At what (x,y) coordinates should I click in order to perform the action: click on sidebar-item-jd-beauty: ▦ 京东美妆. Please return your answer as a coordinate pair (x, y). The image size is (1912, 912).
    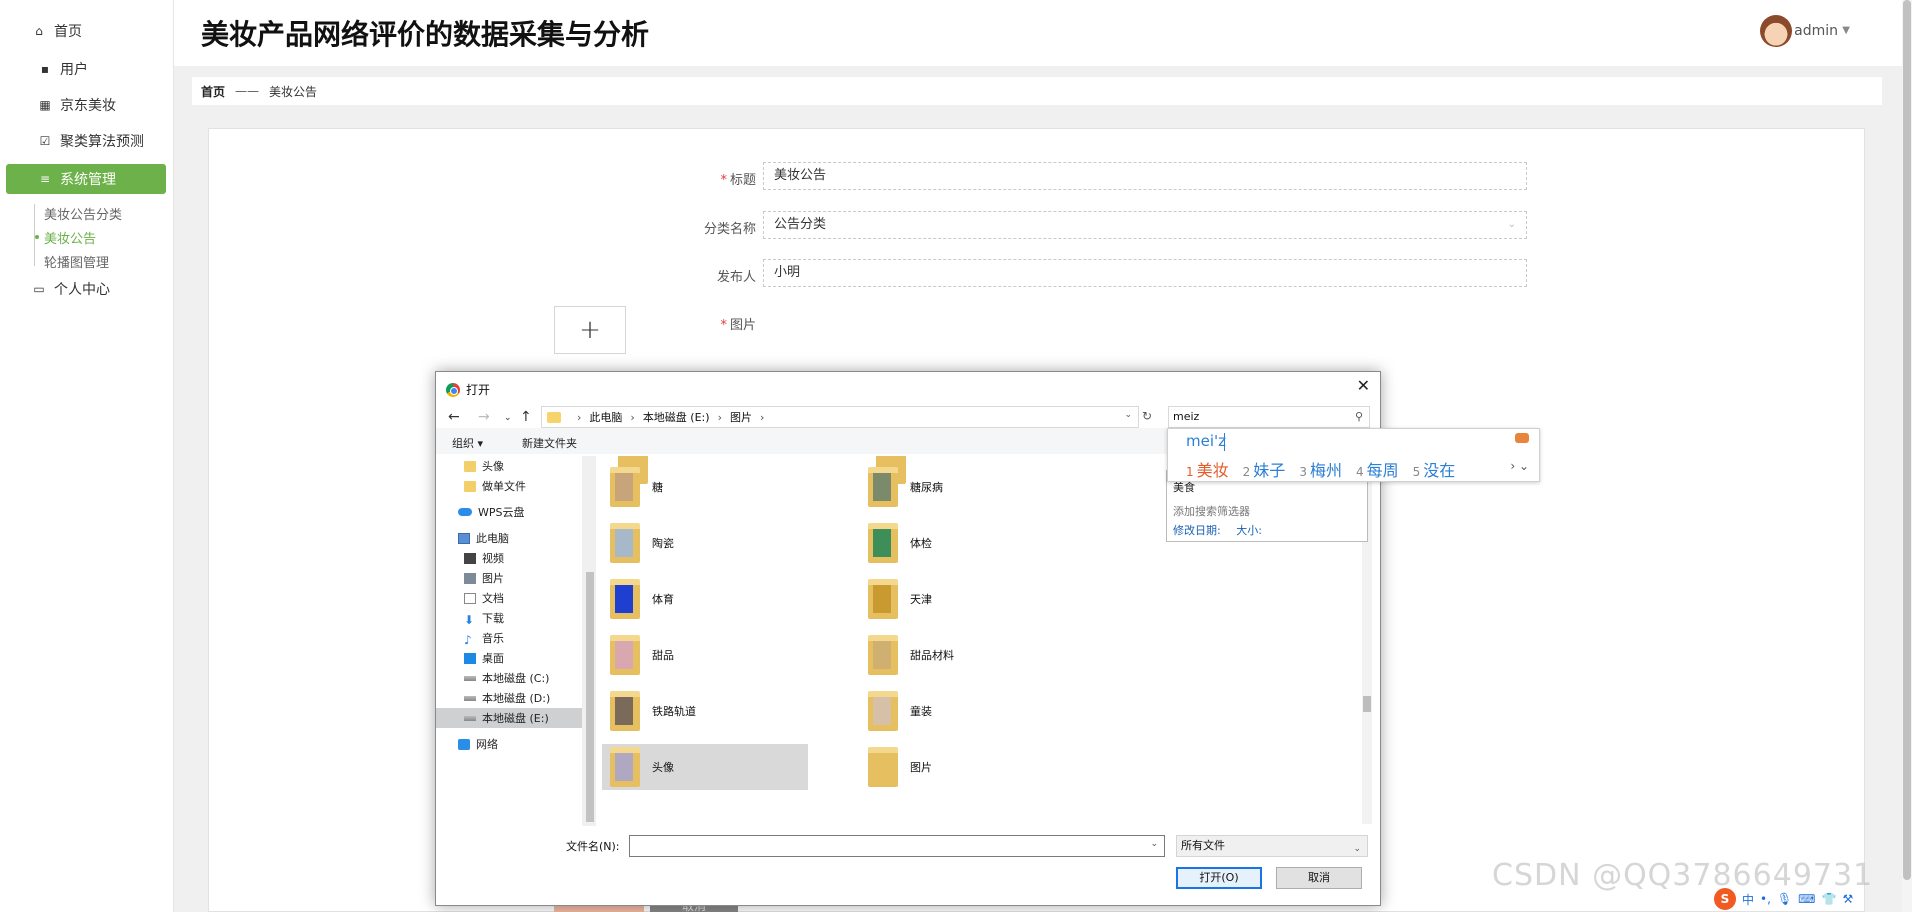
    Looking at the image, I should click on (103, 105).